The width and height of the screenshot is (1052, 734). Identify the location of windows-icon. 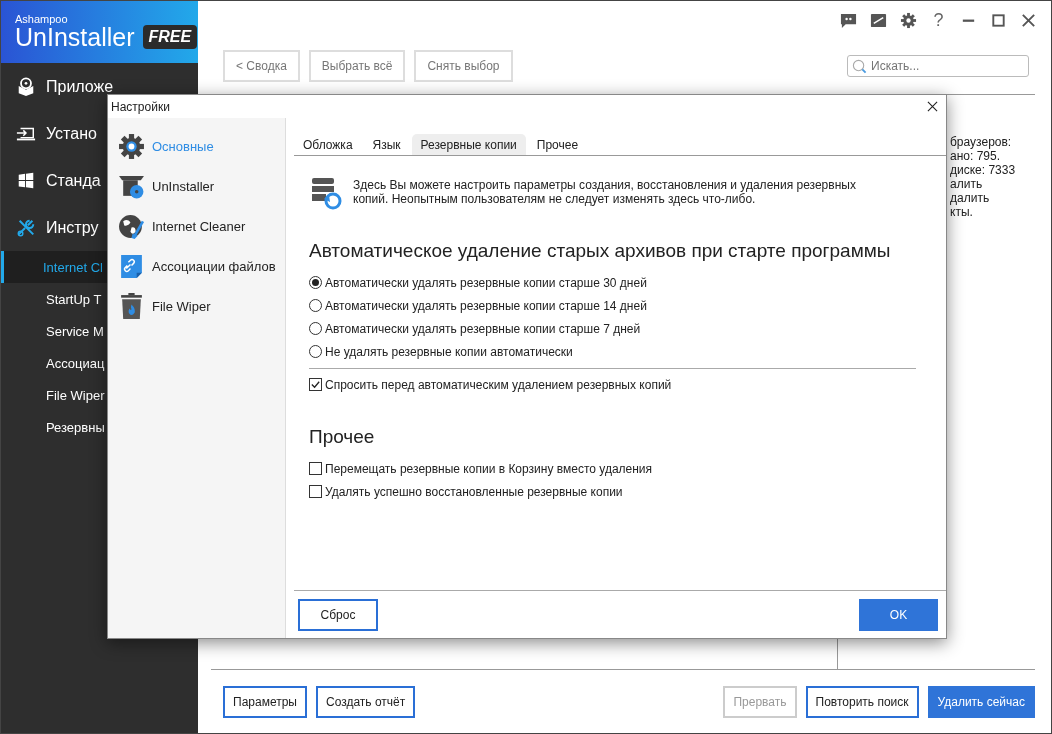
(26, 180).